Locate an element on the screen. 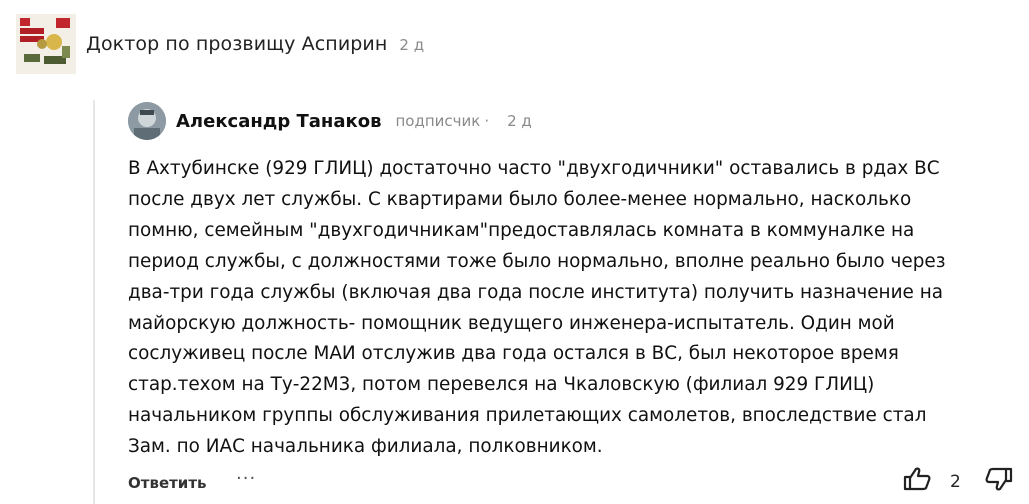  parent-author-name: Доктор по прозвищу Аспирин is located at coordinates (236, 44).